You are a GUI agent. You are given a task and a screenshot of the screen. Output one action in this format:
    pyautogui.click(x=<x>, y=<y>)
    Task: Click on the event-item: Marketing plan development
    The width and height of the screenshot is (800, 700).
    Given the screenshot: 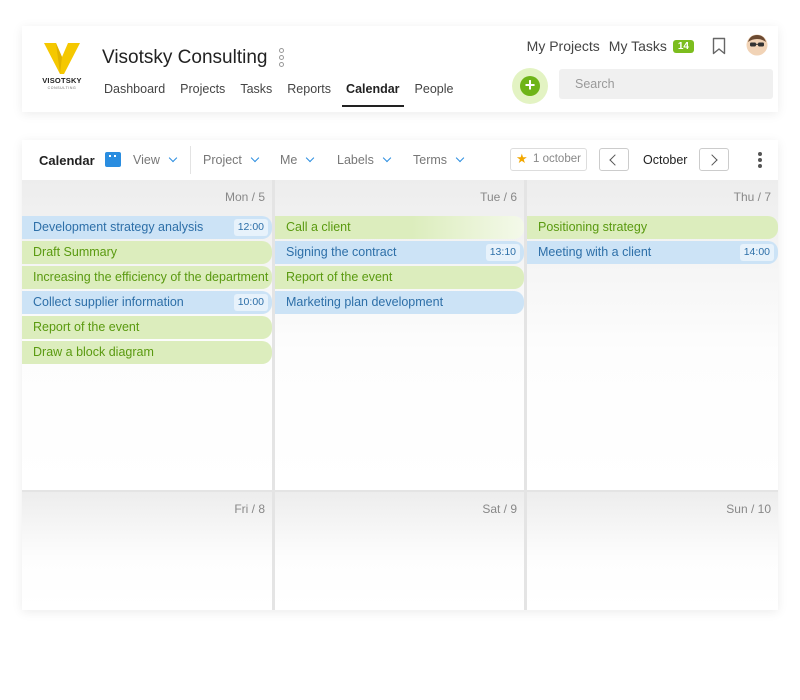 What is the action you would take?
    pyautogui.click(x=399, y=302)
    